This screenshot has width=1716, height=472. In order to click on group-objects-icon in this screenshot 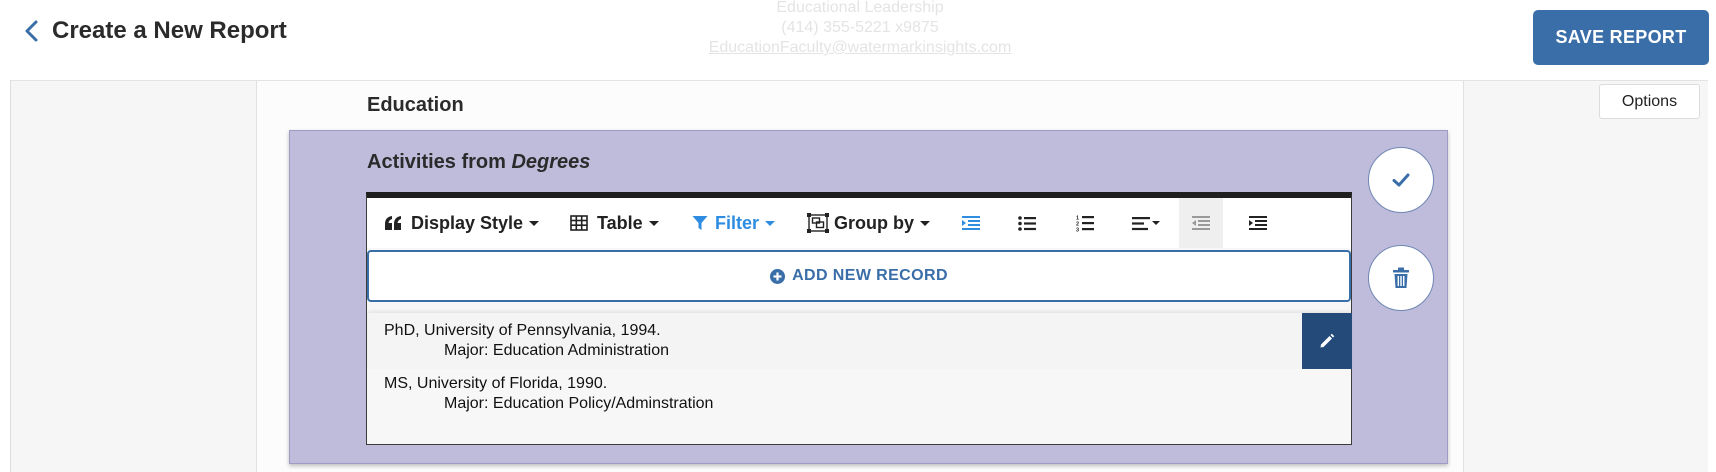, I will do `click(818, 223)`.